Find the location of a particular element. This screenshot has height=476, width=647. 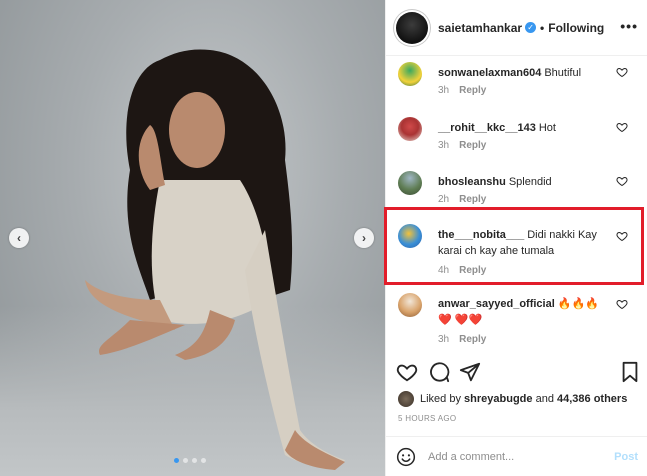

add-comment-input is located at coordinates (513, 456).